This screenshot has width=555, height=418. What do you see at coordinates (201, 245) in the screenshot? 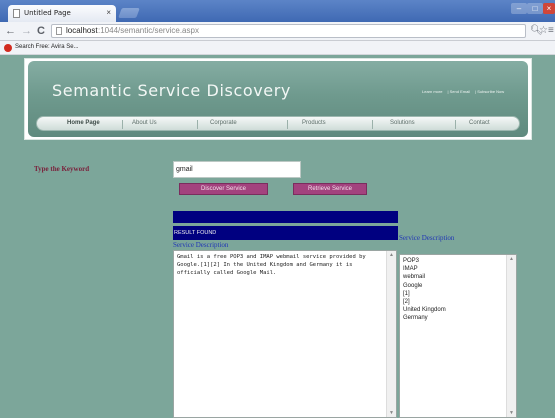
I see `service-description-heading: Service Description` at bounding box center [201, 245].